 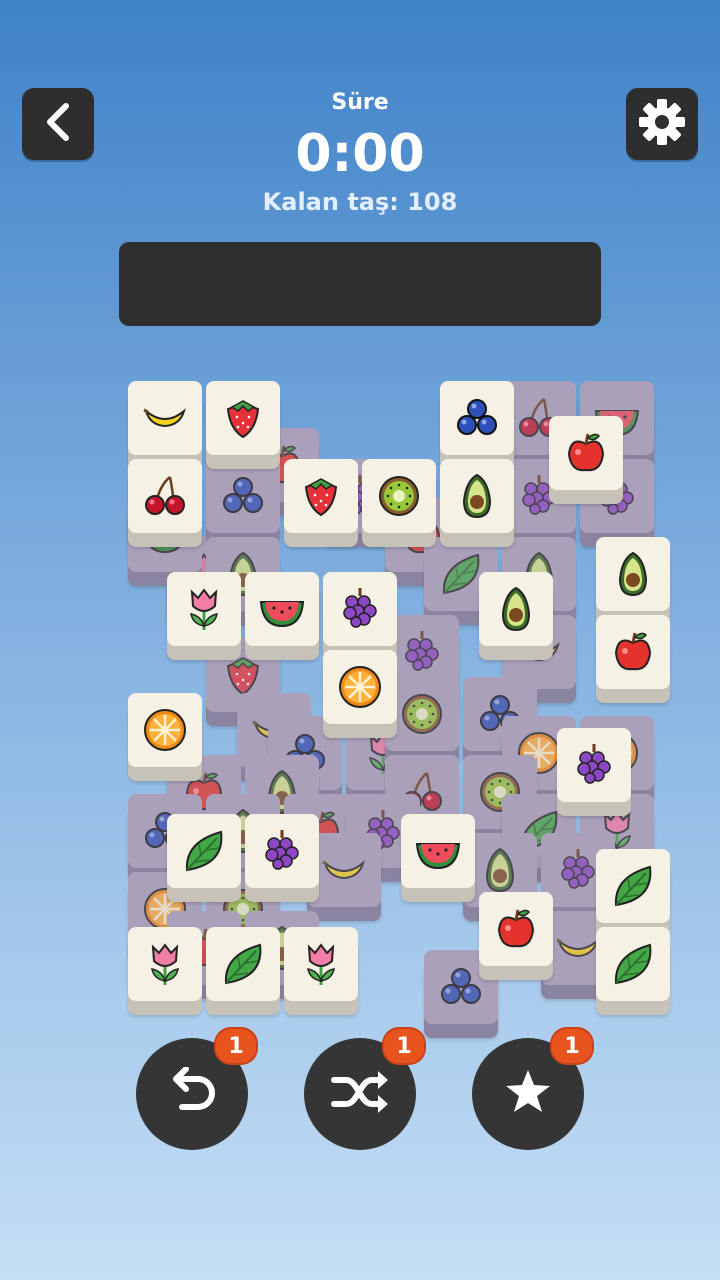 What do you see at coordinates (404, 1046) in the screenshot?
I see `shuffle-count-badge: 1` at bounding box center [404, 1046].